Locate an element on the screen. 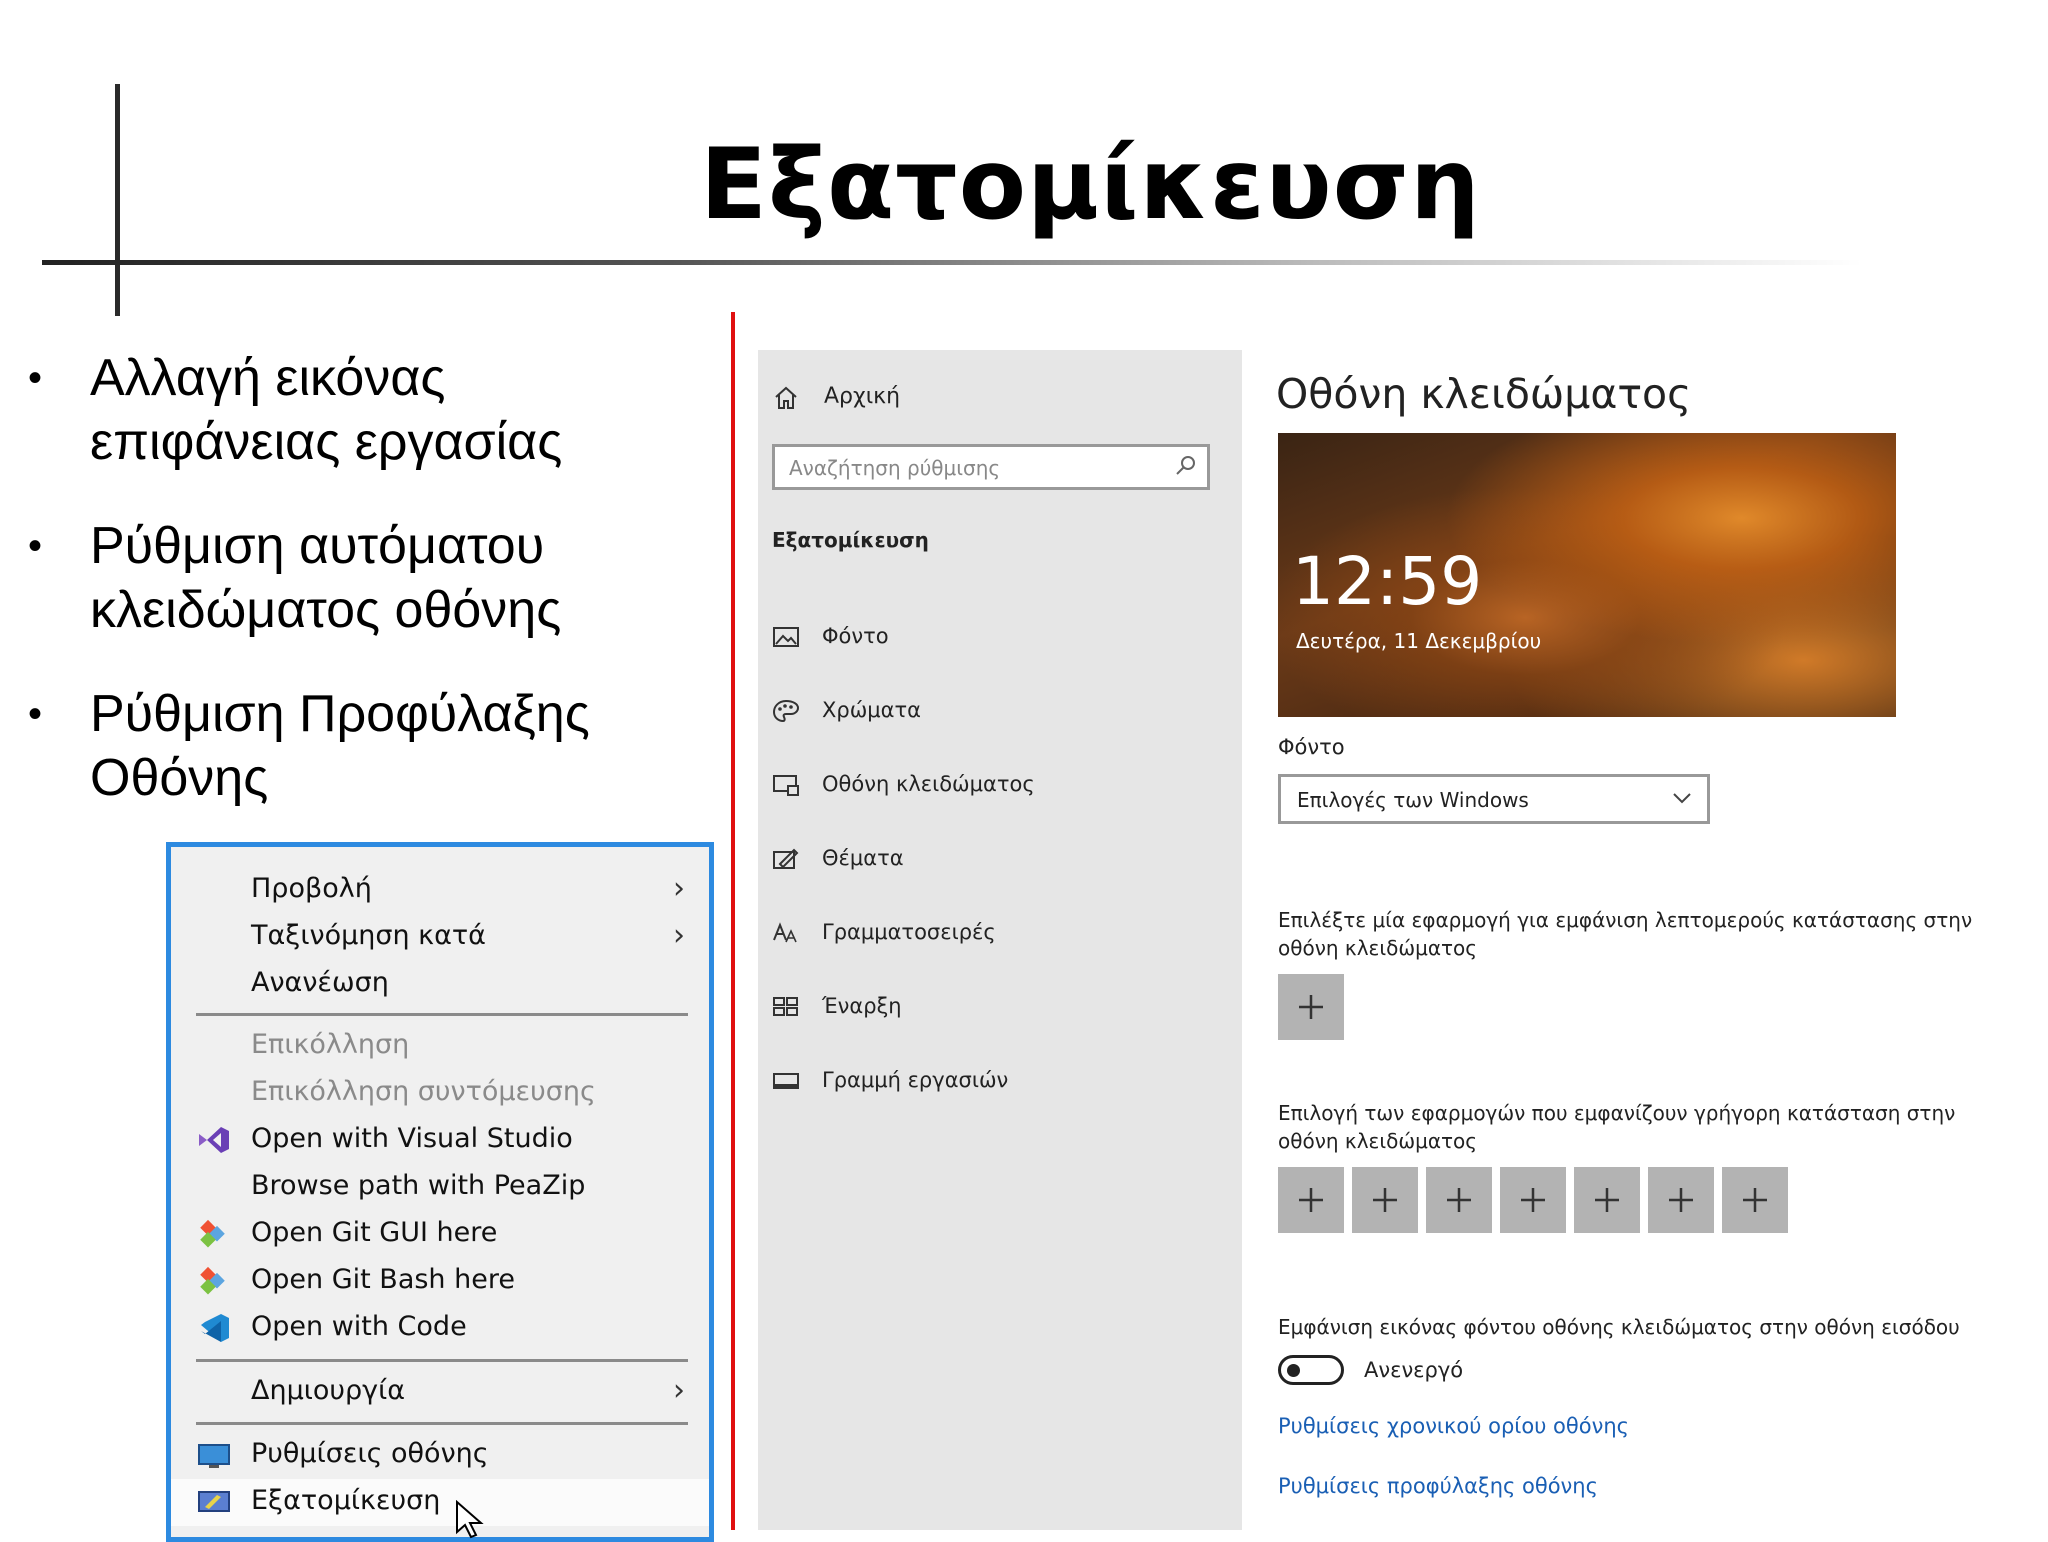 This screenshot has height=1542, width=2048. menu-item-label: Open Git GUI here is located at coordinates (374, 1232).